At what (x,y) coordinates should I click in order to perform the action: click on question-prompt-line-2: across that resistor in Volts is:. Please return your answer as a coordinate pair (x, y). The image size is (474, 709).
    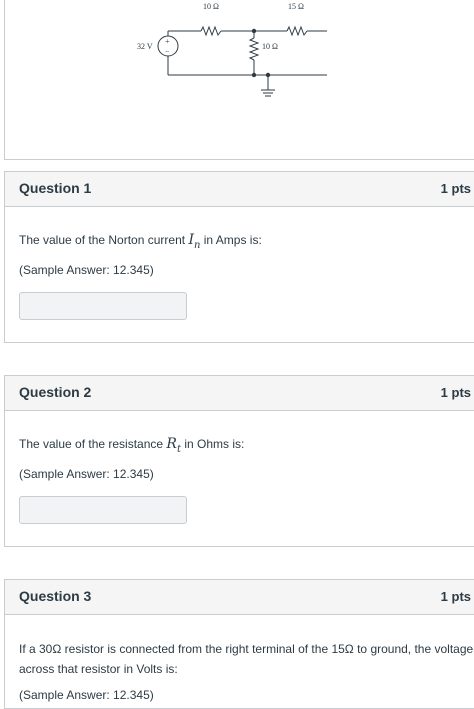
    Looking at the image, I should click on (98, 669).